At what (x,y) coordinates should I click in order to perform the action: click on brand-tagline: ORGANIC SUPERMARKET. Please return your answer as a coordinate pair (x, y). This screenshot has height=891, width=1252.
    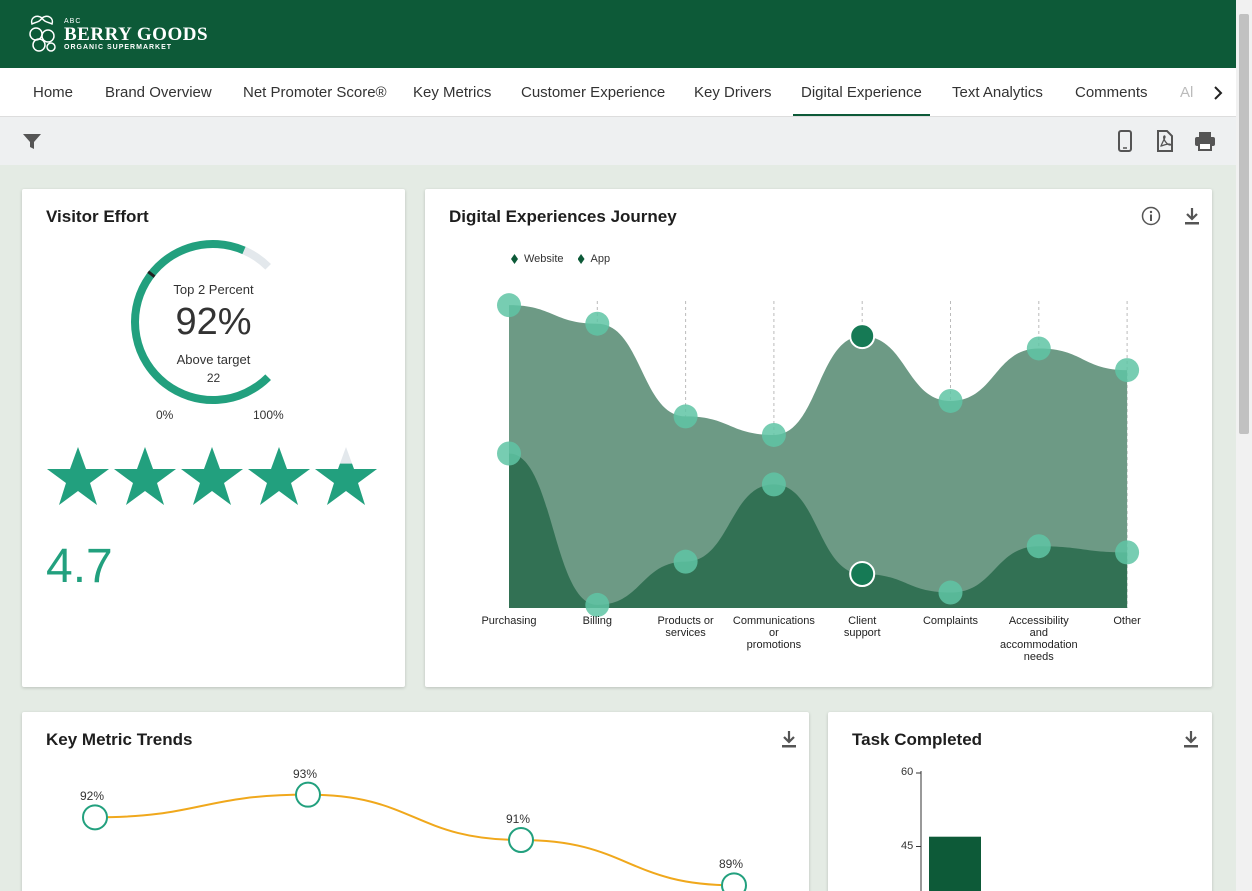
    Looking at the image, I should click on (118, 47).